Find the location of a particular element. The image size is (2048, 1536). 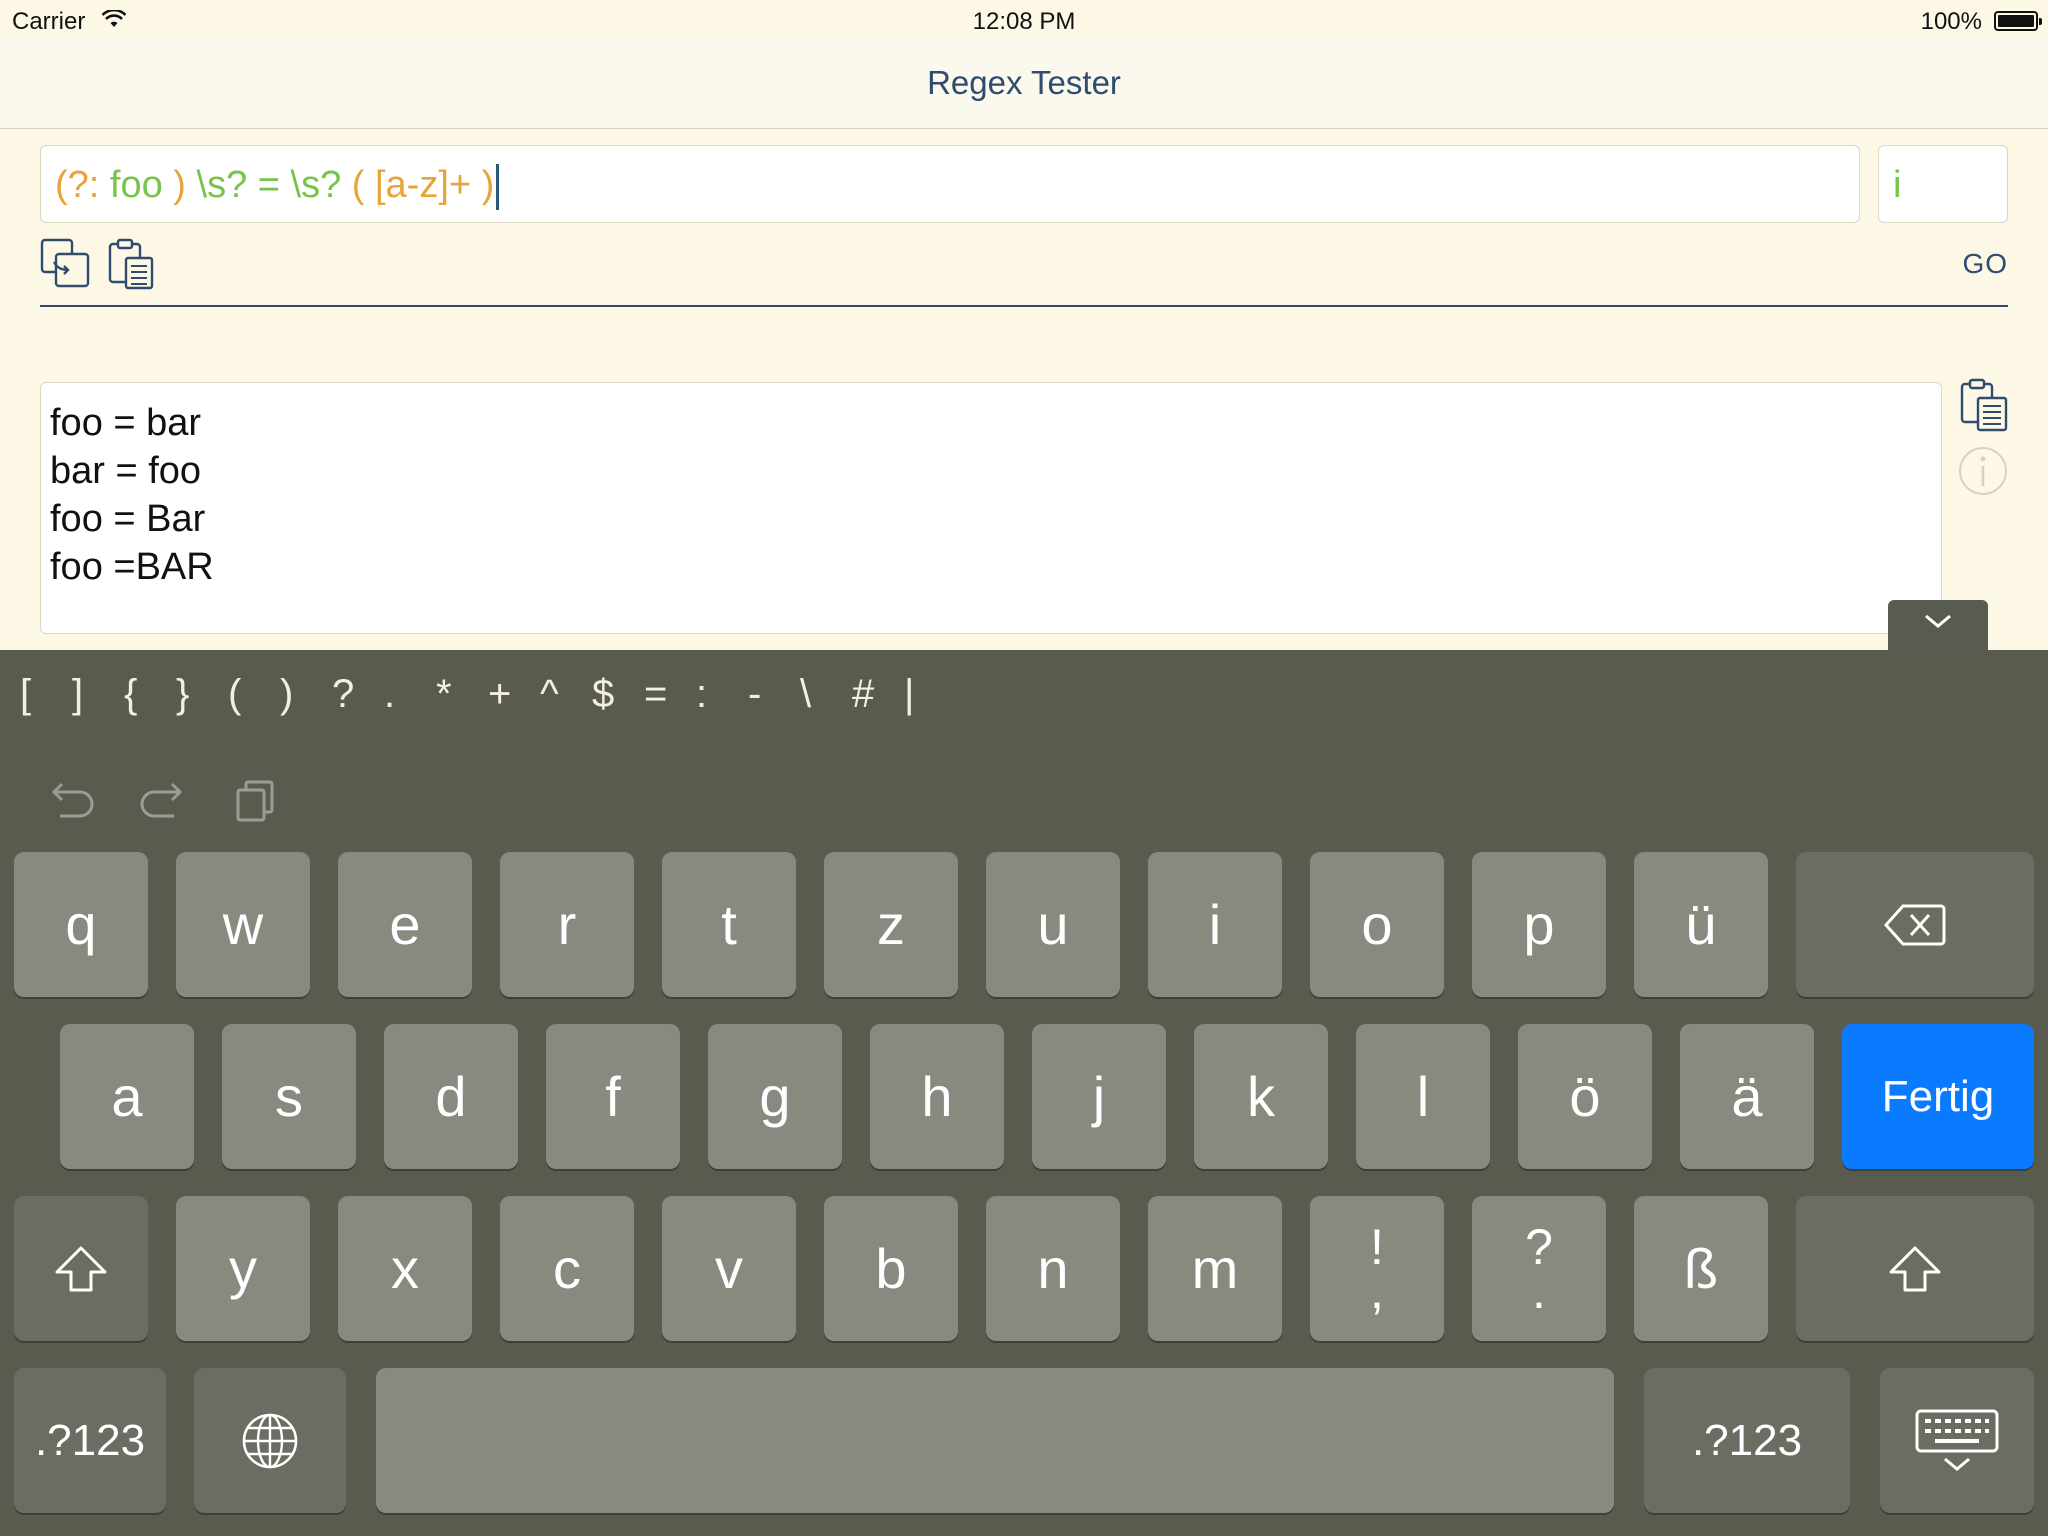

status-bar: Carrier 12:08 PM 100% is located at coordinates (1024, 20).